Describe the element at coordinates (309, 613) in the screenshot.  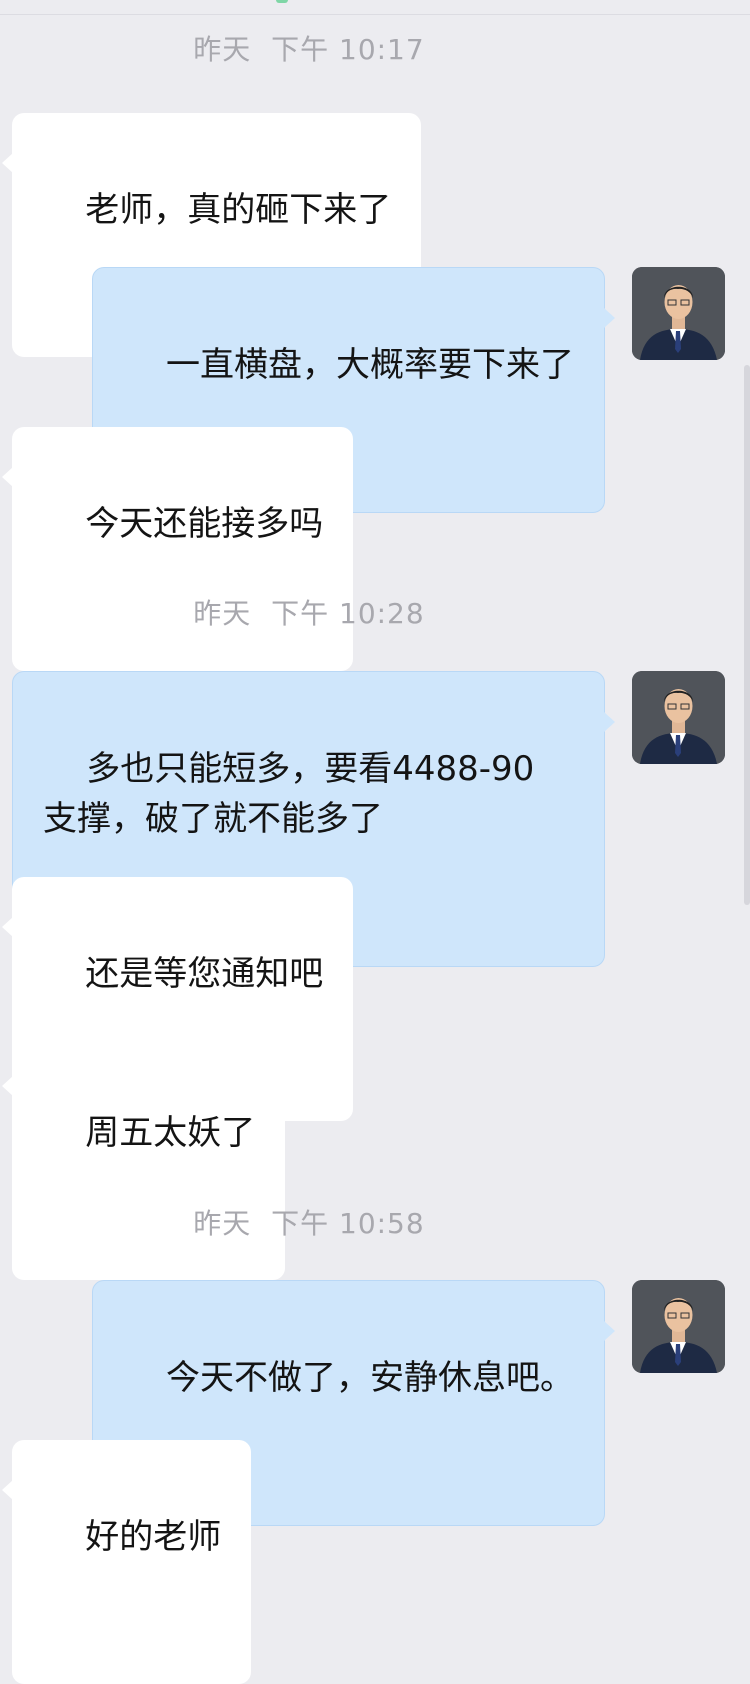
I see `timestamp: 昨天 下午 10:28` at that location.